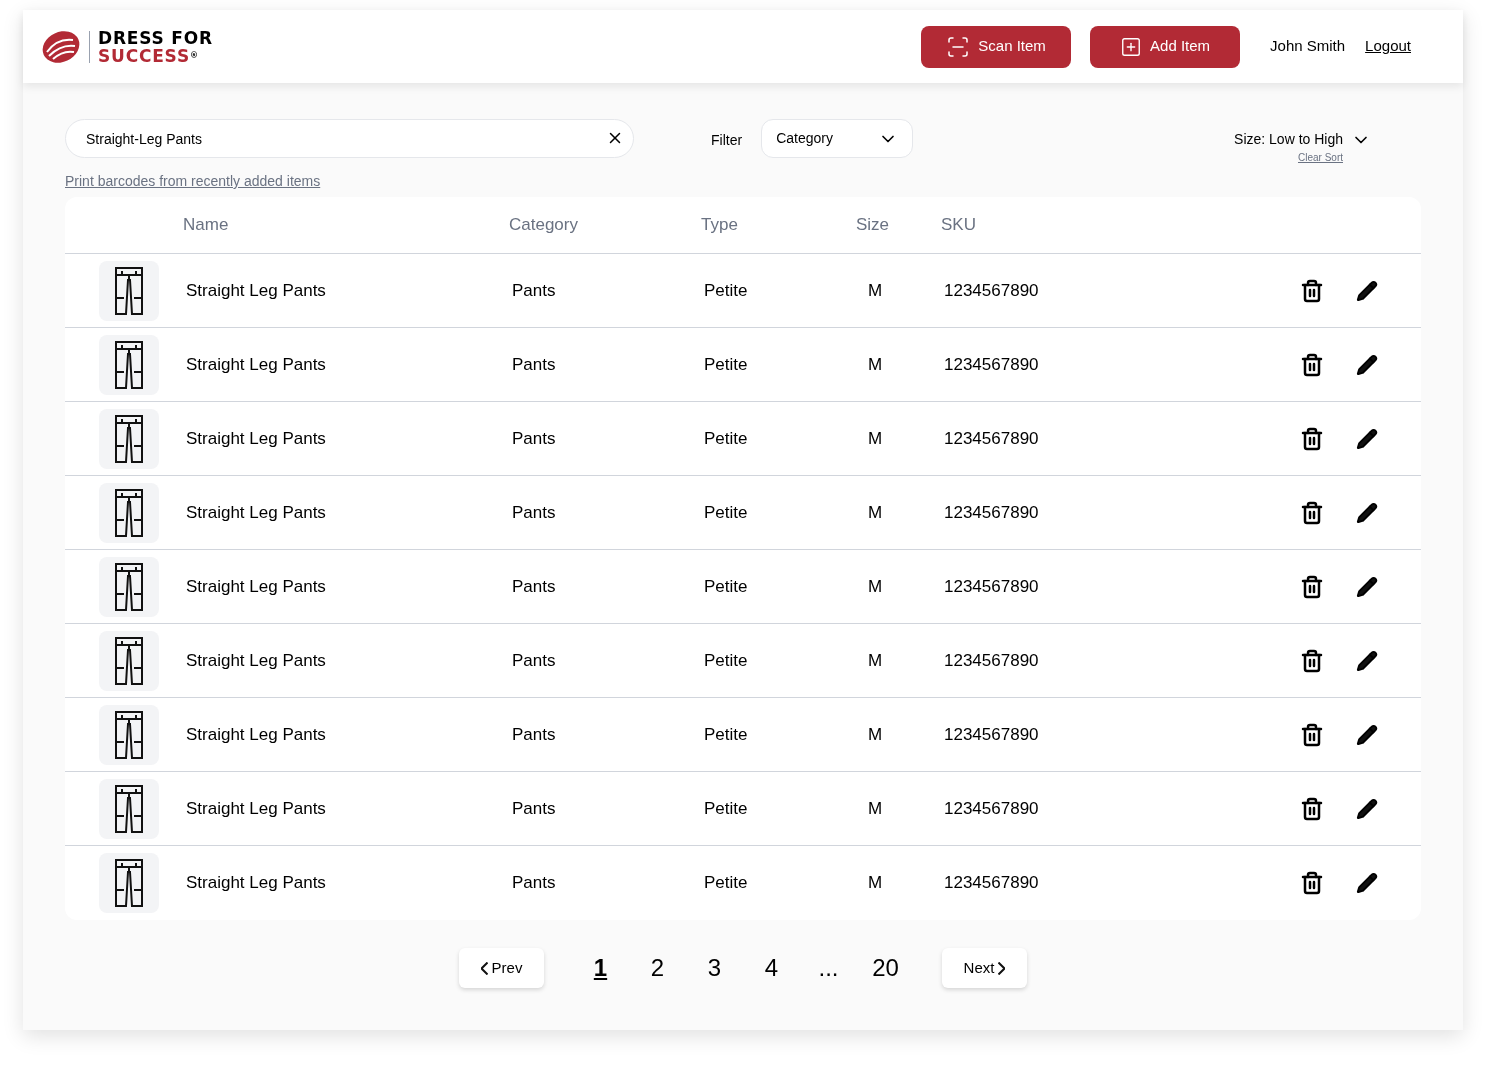 The width and height of the screenshot is (1492, 1075). Describe the element at coordinates (996, 46) in the screenshot. I see `scan-item-button: Scan Item` at that location.